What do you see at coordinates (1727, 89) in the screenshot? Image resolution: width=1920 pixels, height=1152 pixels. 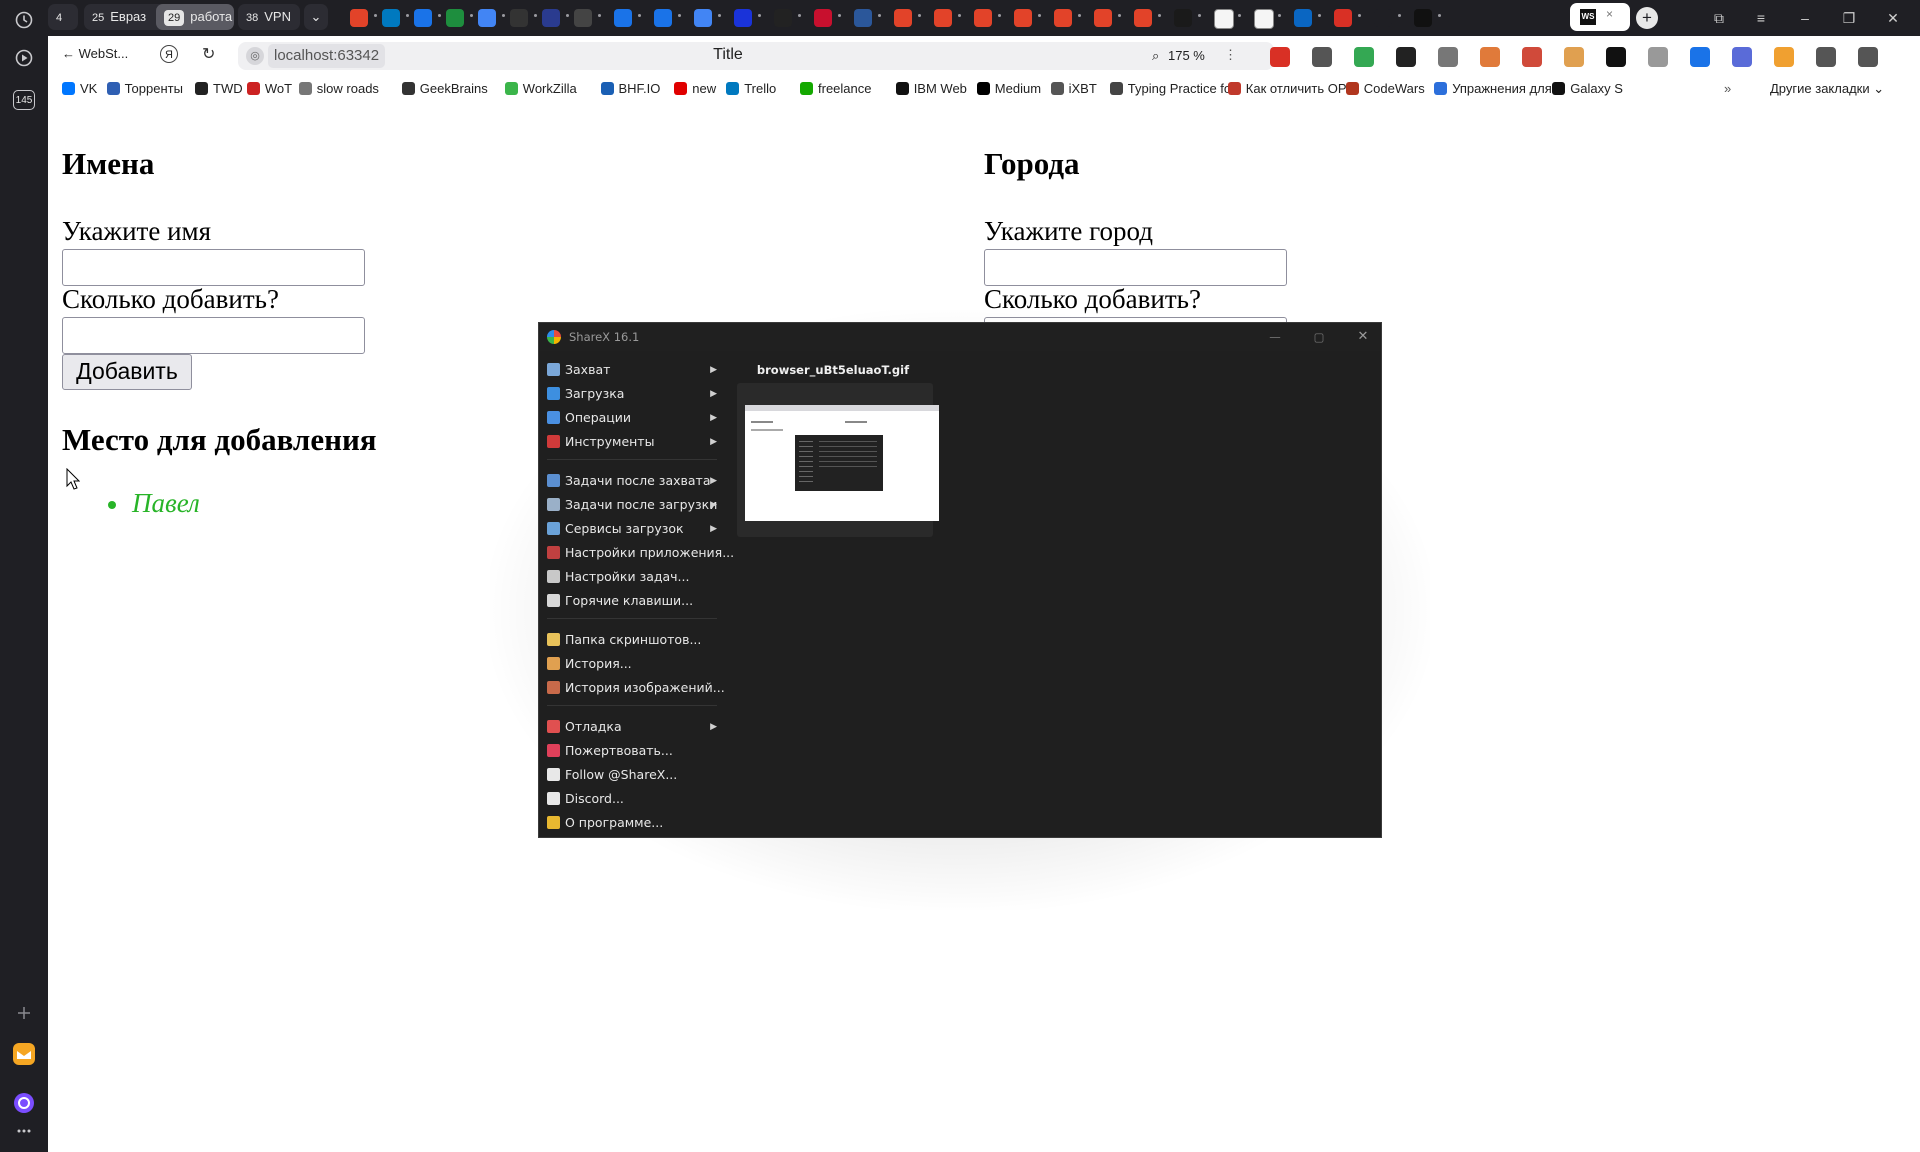 I see `bookmarks-overflow-icon: »` at bounding box center [1727, 89].